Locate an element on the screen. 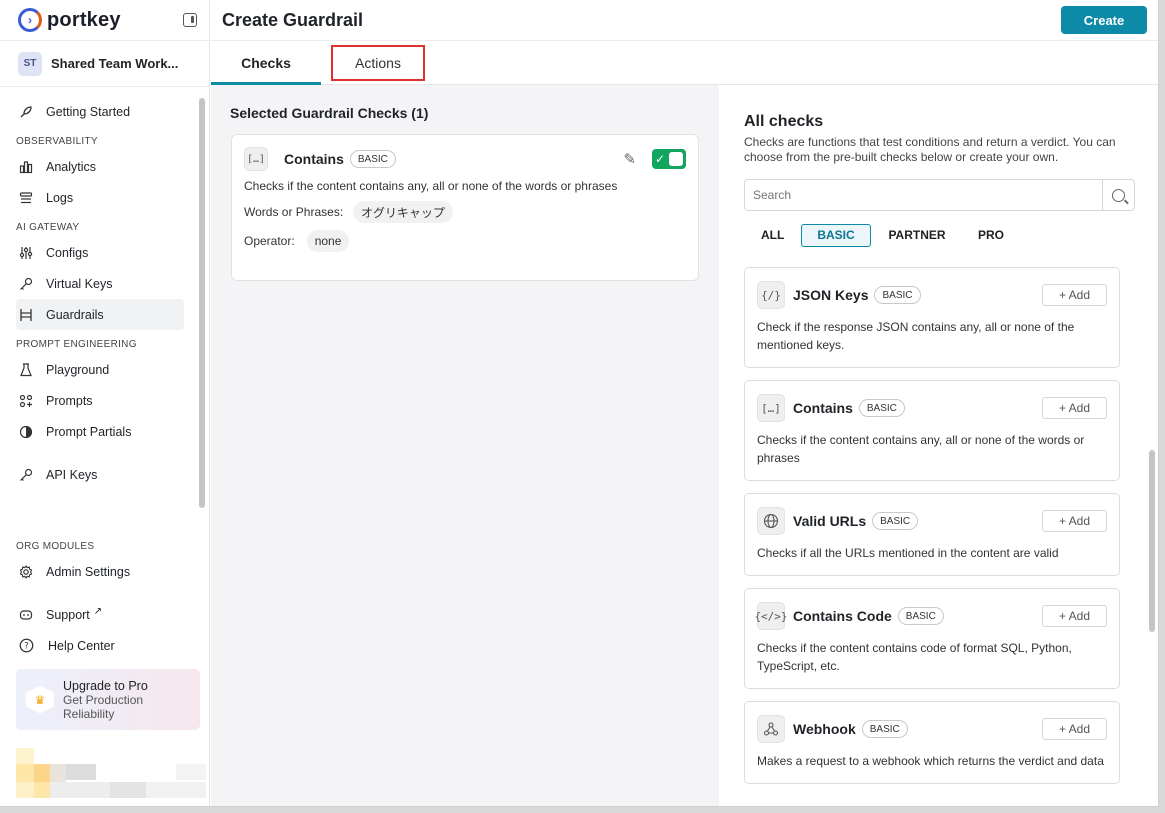 The height and width of the screenshot is (813, 1165). sidebar-item-help-center: ? Help Center is located at coordinates (92, 645).